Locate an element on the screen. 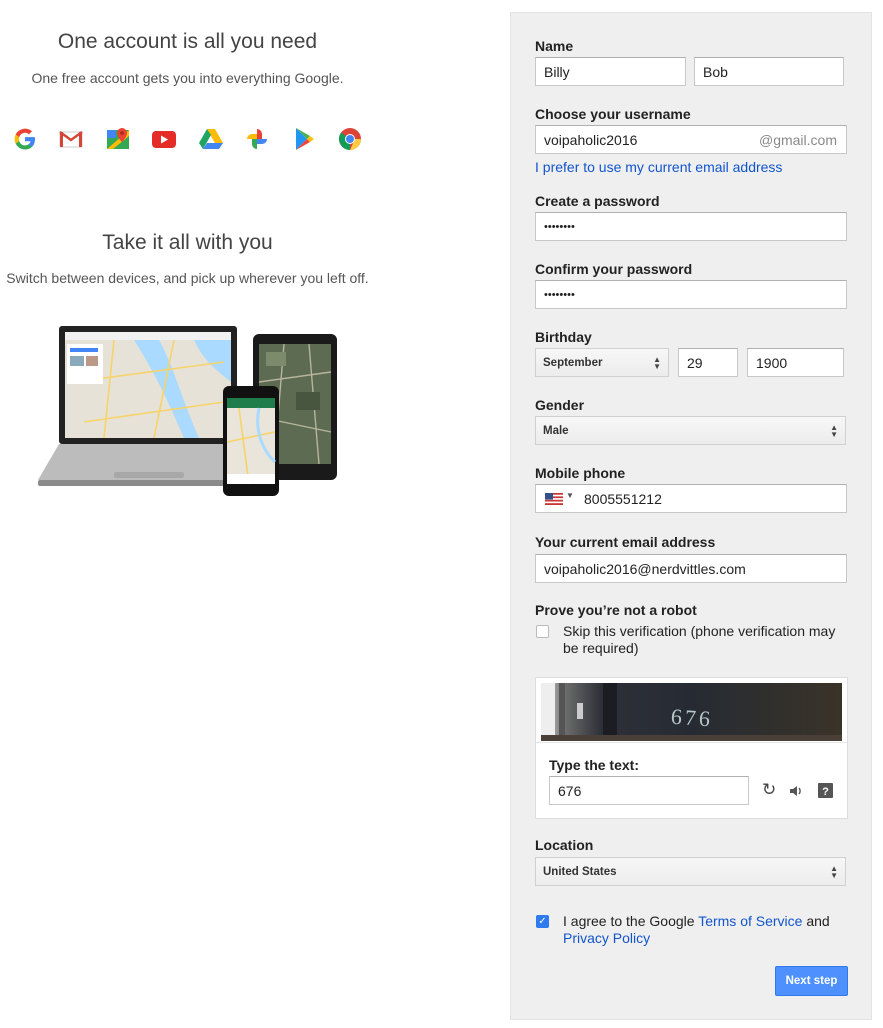 The width and height of the screenshot is (883, 1028). gender-value: Male is located at coordinates (556, 431).